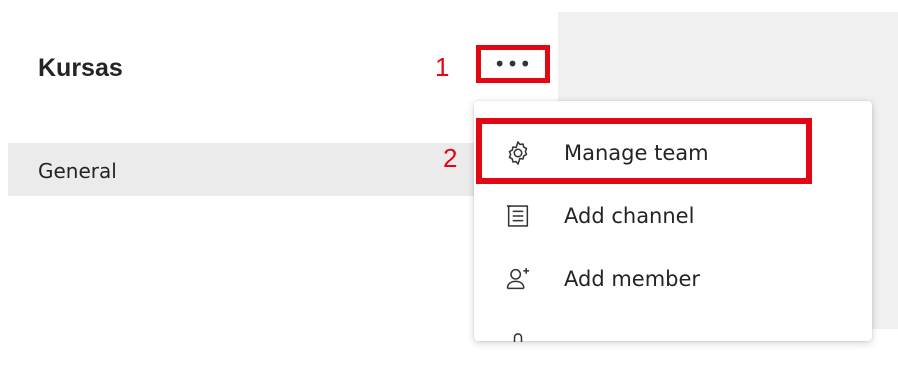  I want to click on partial-icon, so click(518, 337).